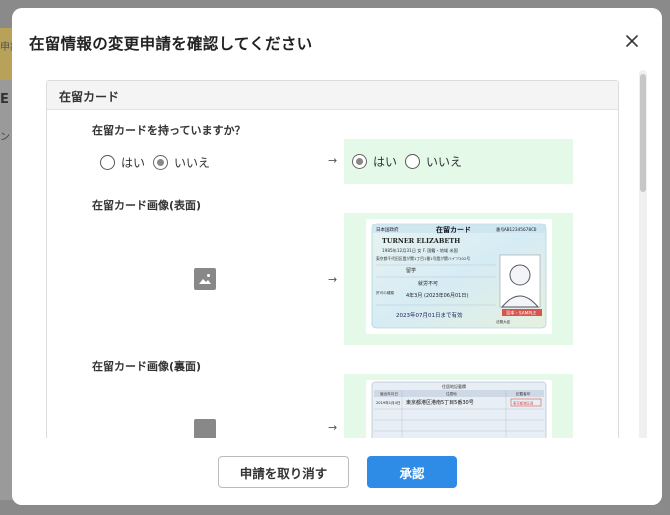 This screenshot has width=670, height=515. What do you see at coordinates (453, 229) in the screenshot?
I see `card-title: 在留カード` at bounding box center [453, 229].